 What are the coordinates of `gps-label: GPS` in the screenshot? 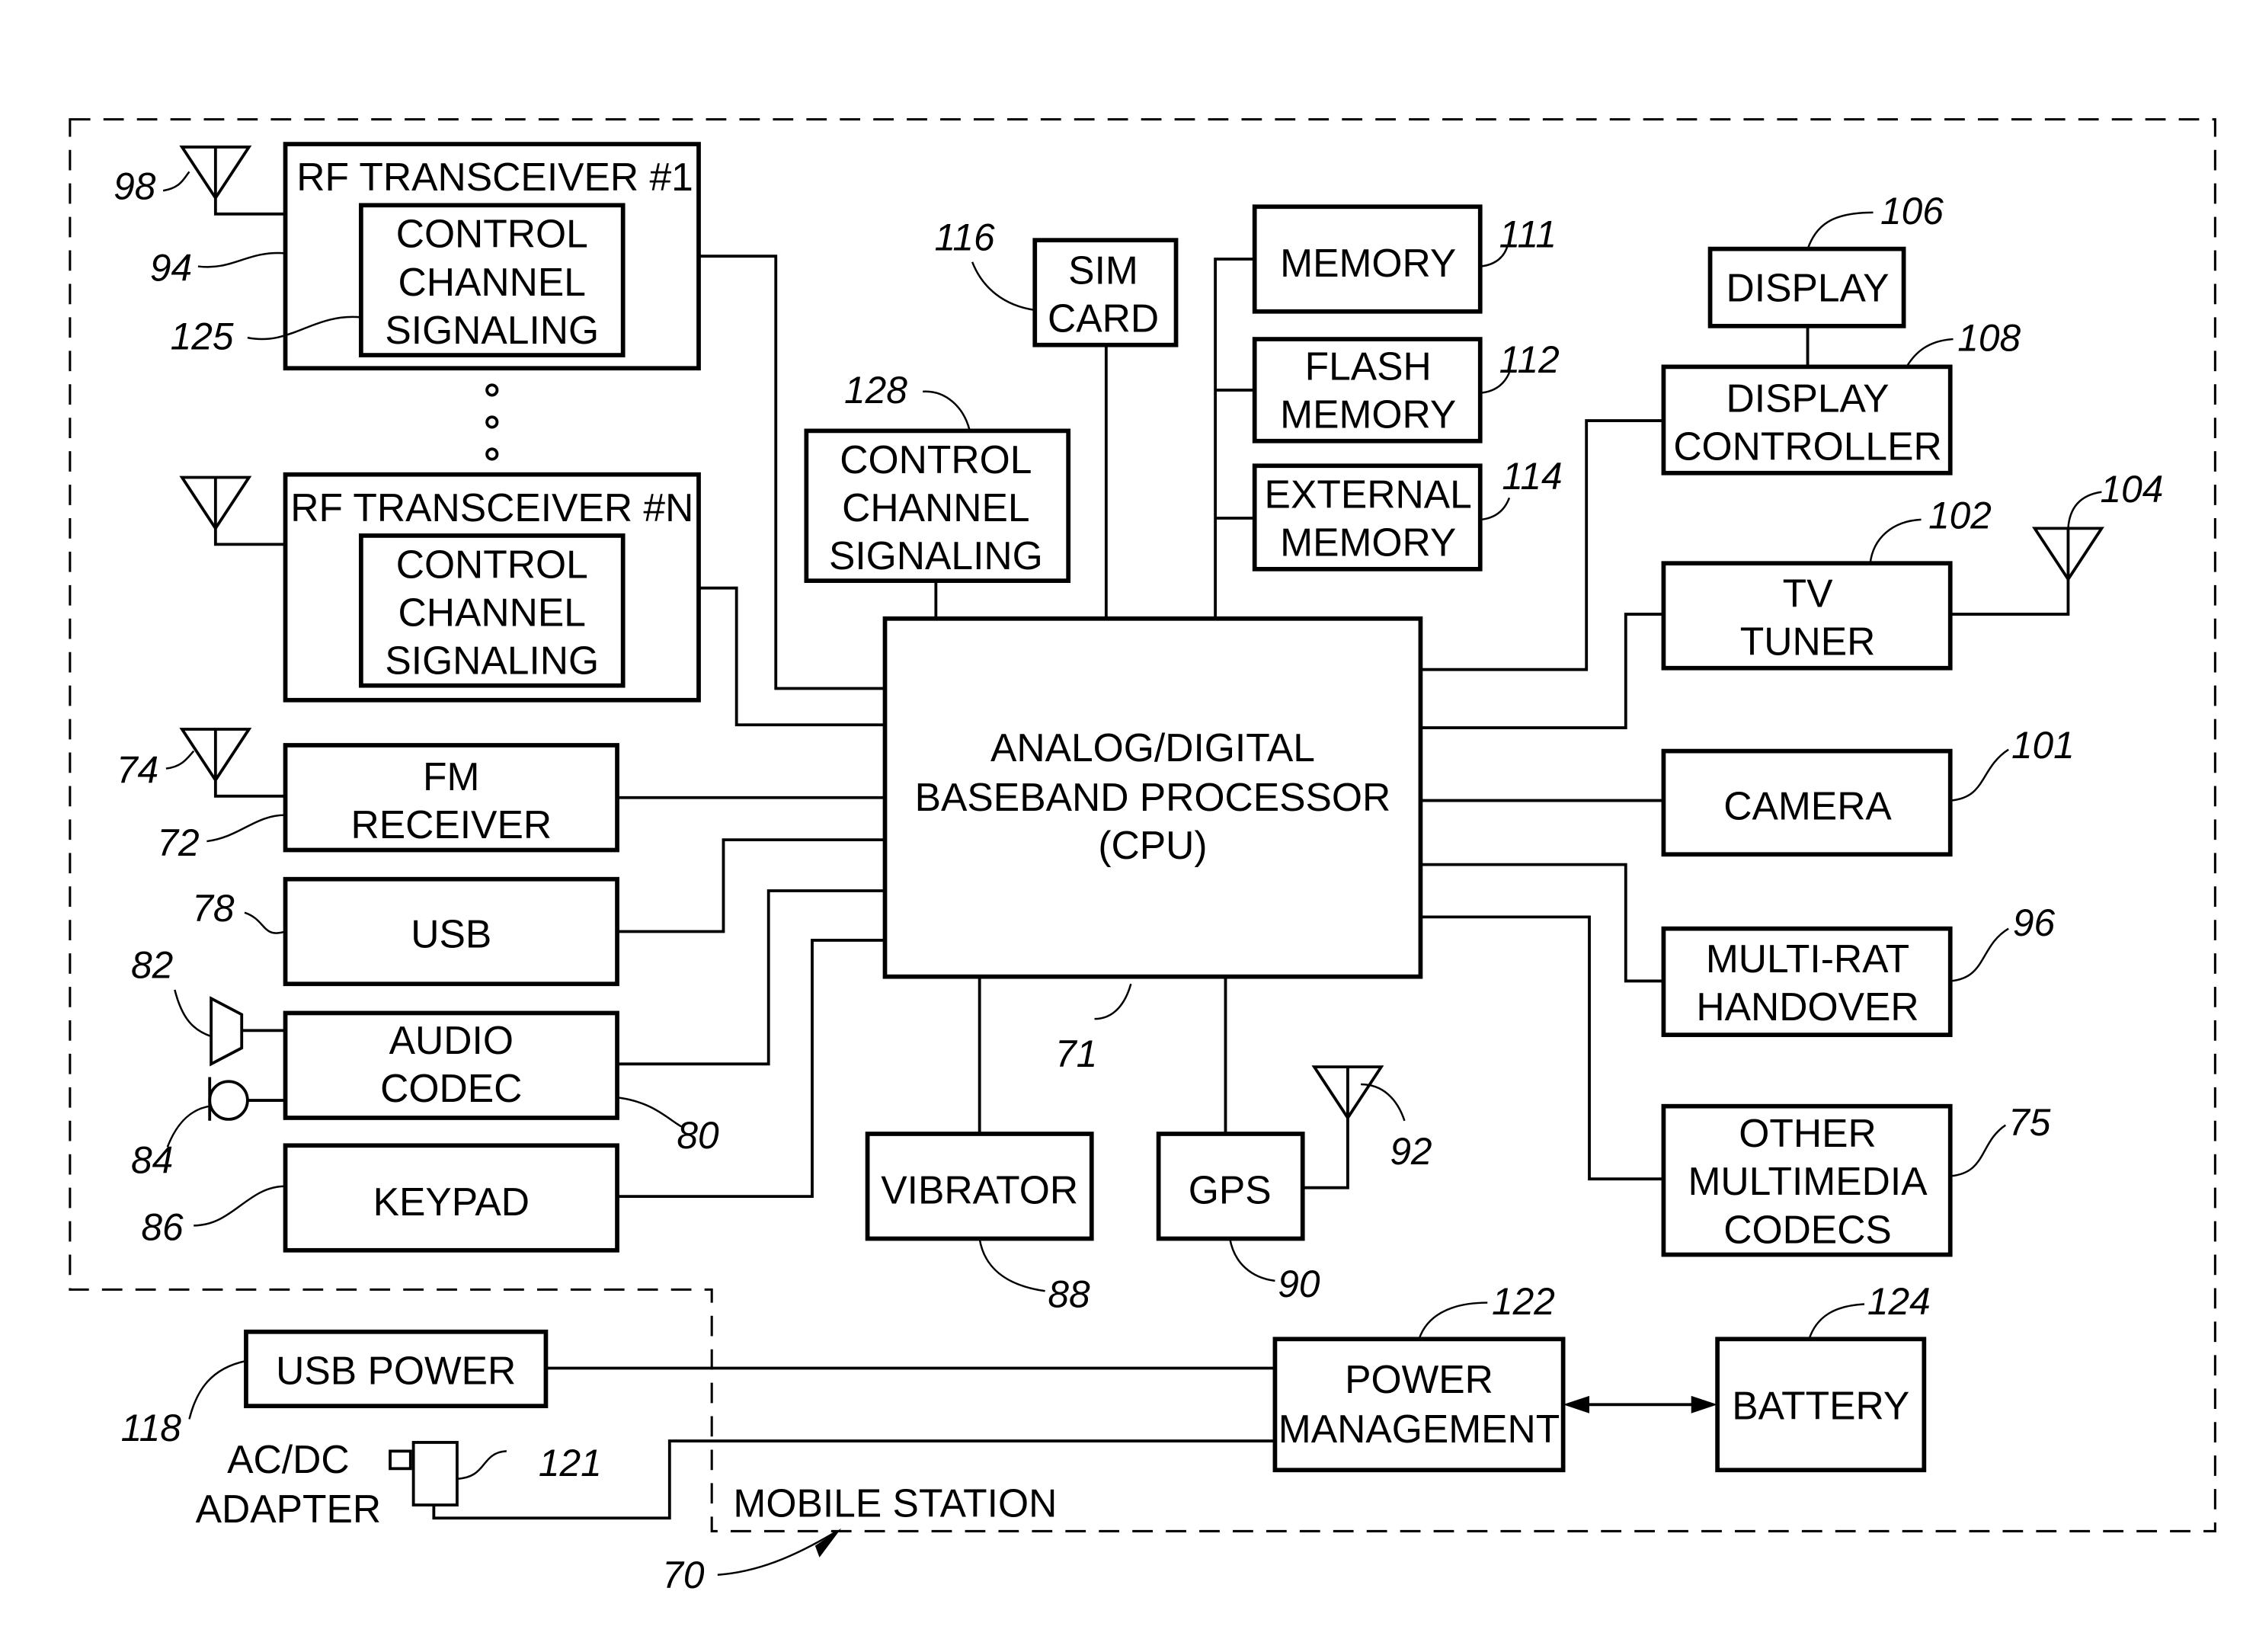 It's located at (1230, 1190).